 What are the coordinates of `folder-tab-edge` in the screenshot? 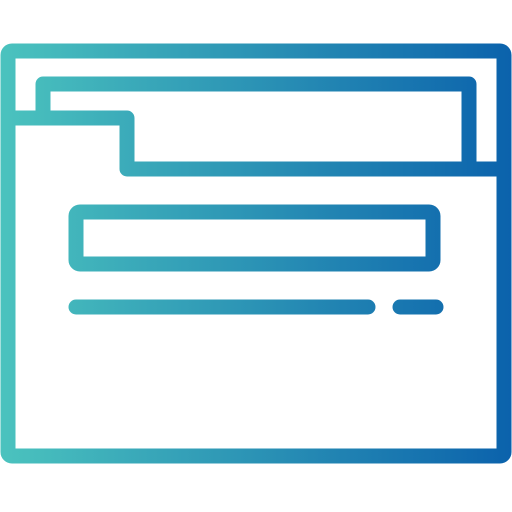 It's located at (256, 143).